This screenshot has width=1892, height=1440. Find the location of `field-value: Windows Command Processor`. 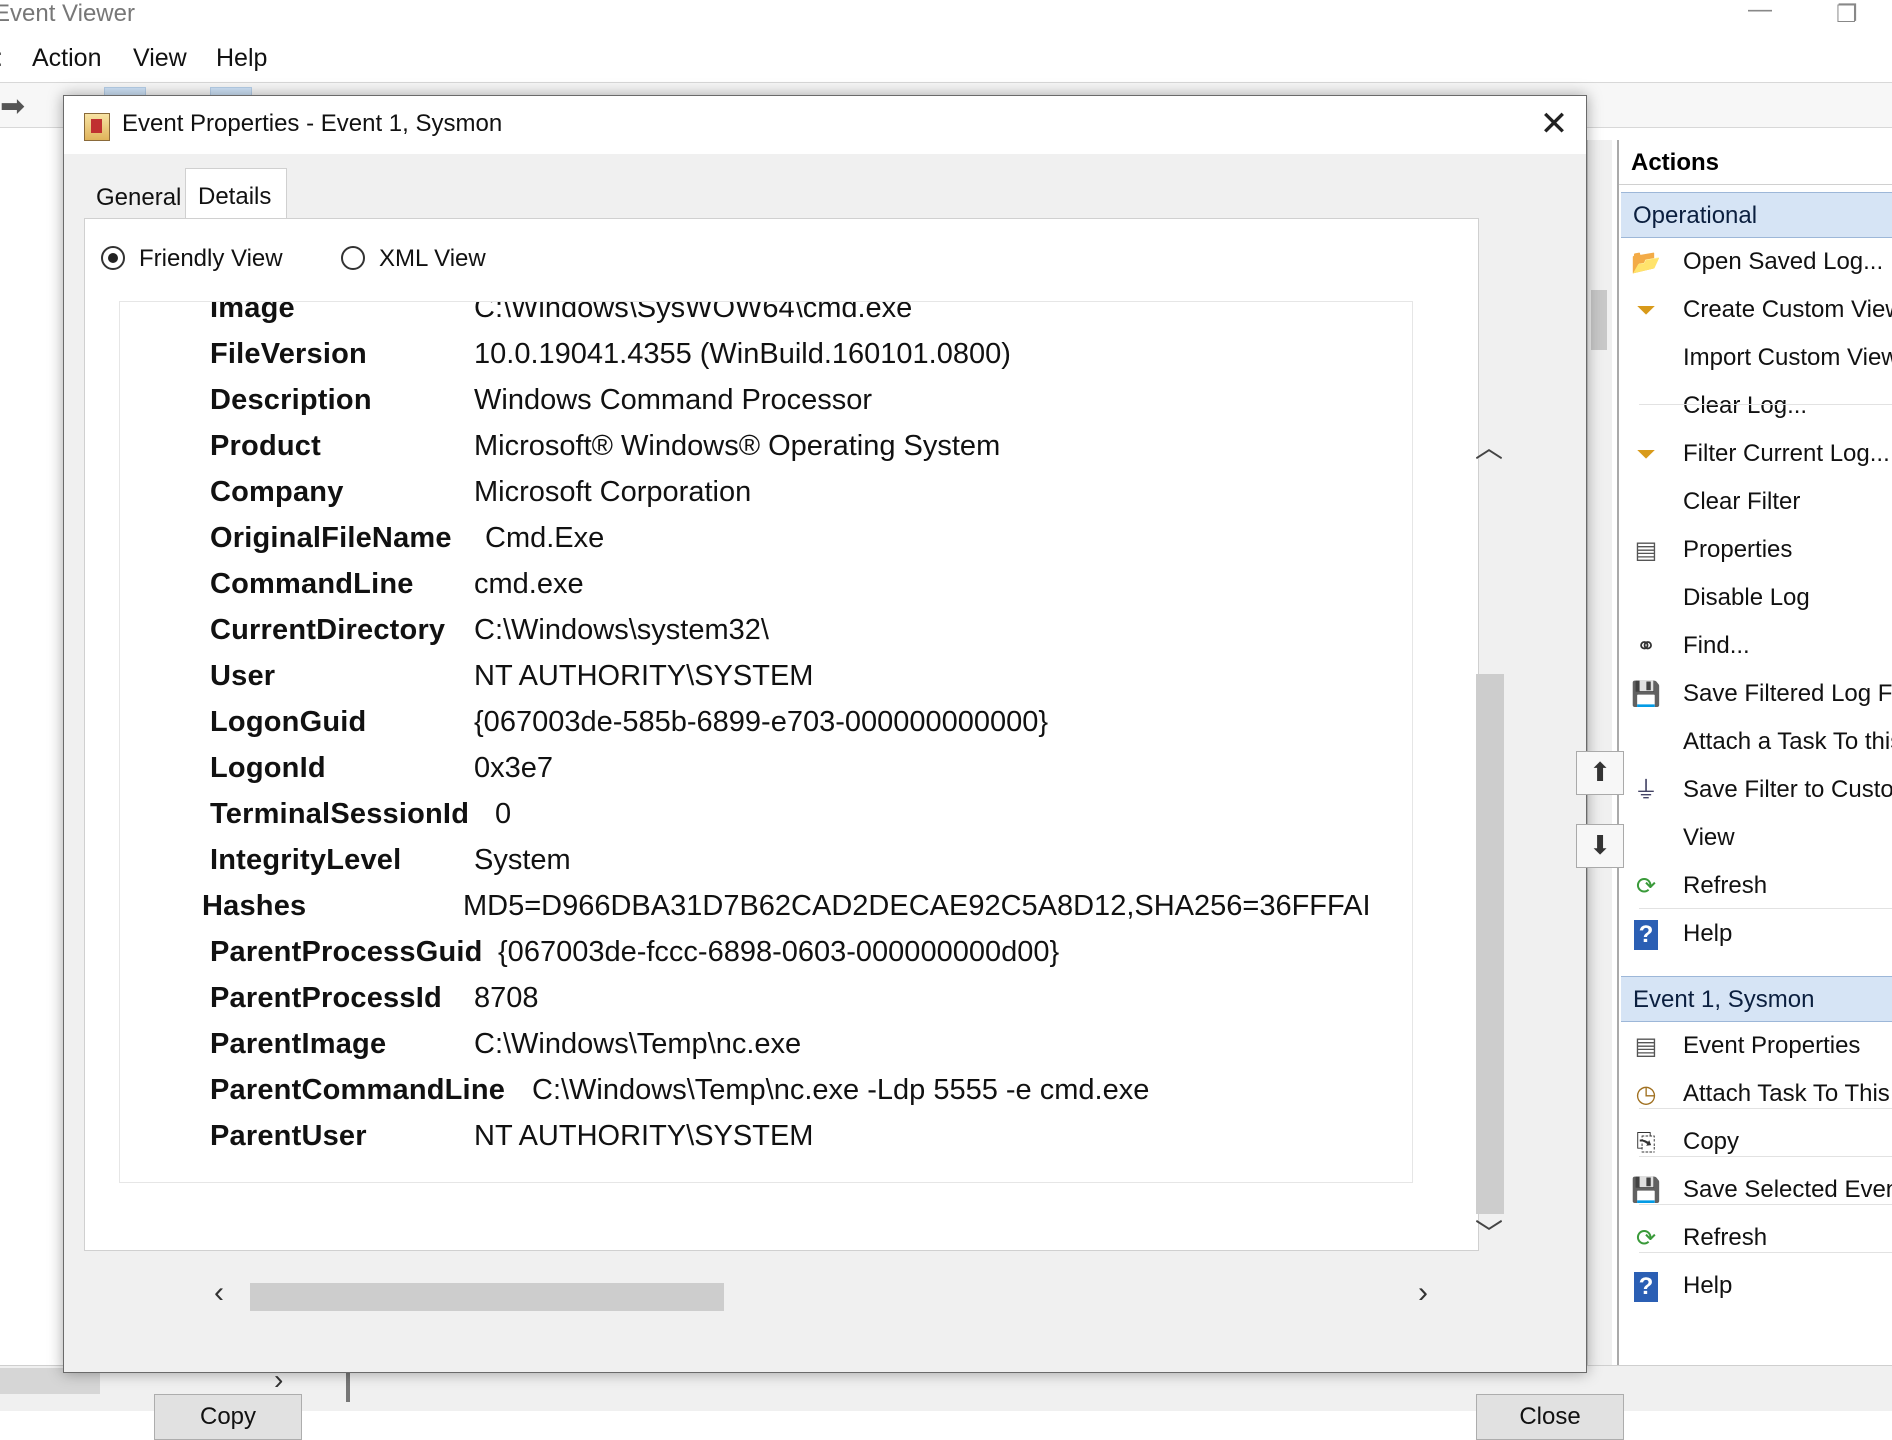

field-value: Windows Command Processor is located at coordinates (673, 400).